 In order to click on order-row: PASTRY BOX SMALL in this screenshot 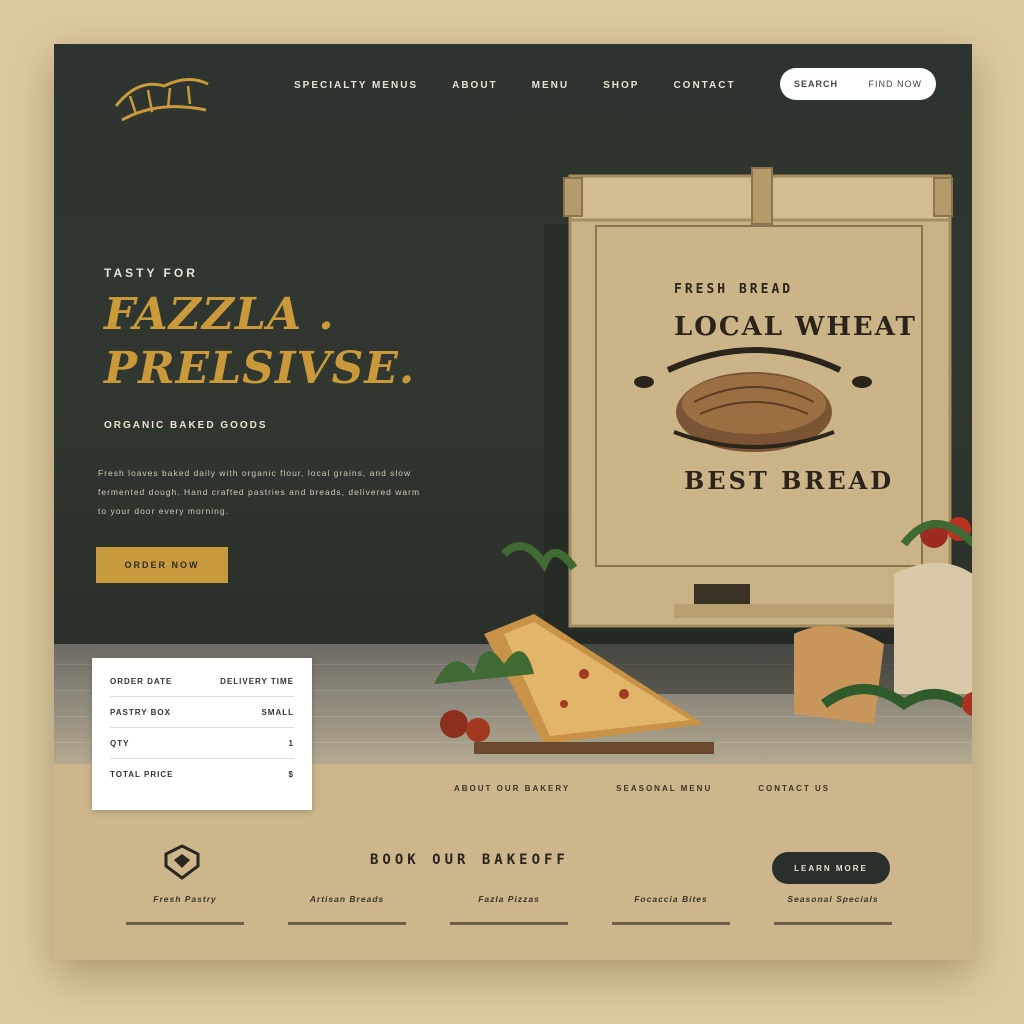, I will do `click(202, 712)`.